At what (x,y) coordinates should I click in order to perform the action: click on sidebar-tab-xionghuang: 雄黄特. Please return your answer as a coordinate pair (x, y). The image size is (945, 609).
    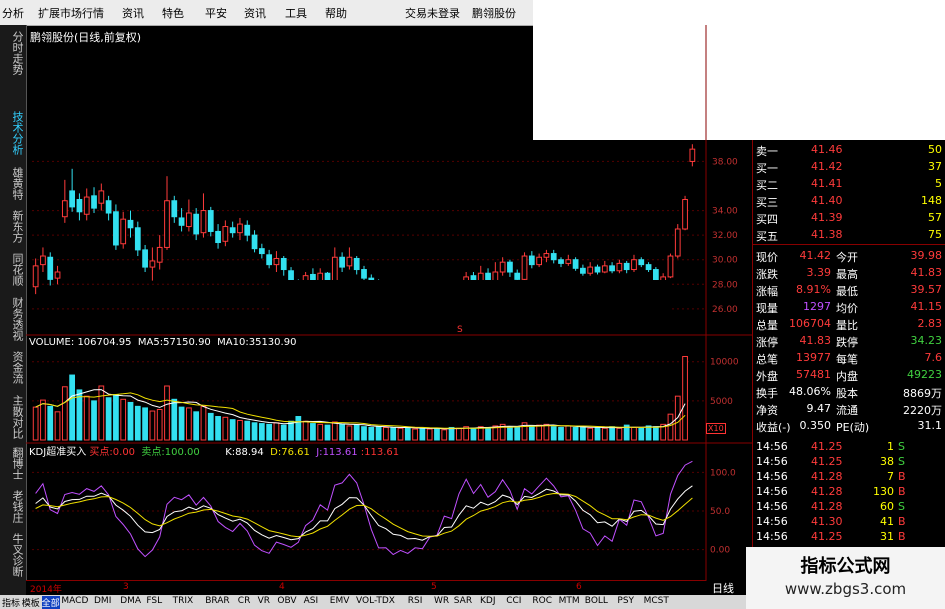
    Looking at the image, I should click on (13, 183).